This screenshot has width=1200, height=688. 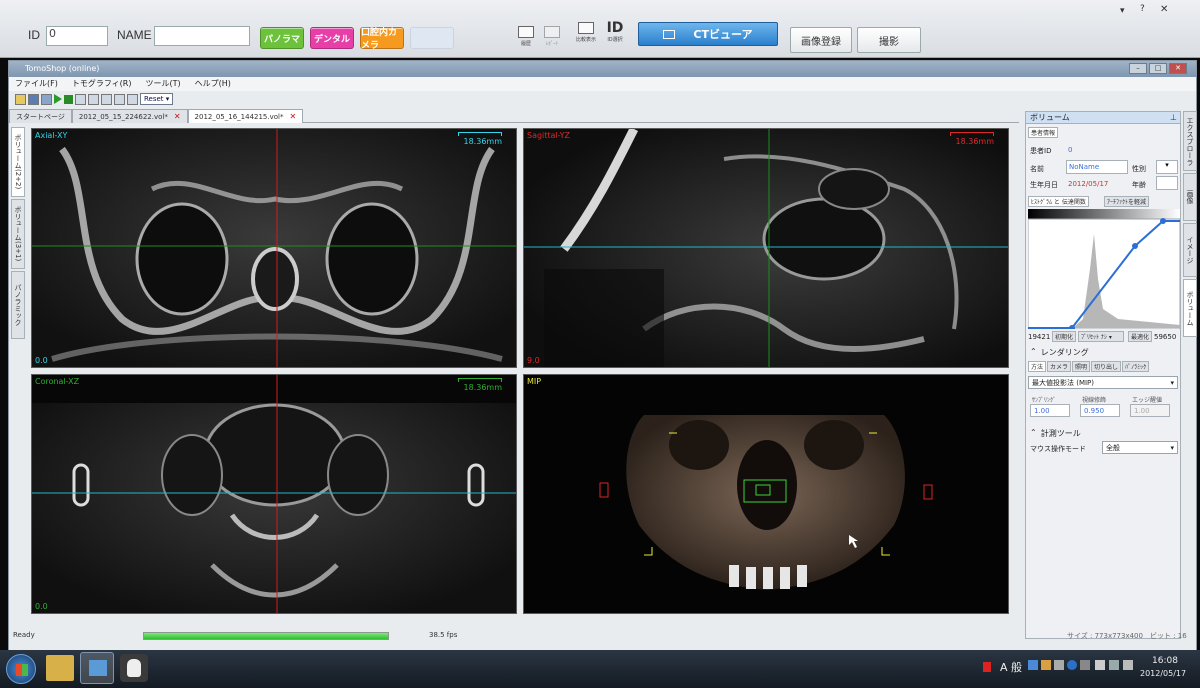 What do you see at coordinates (18, 305) in the screenshot?
I see `tab-panoramic: パノラミック` at bounding box center [18, 305].